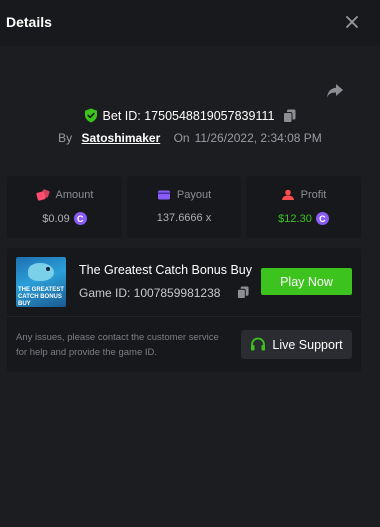 Image resolution: width=380 pixels, height=527 pixels. I want to click on stat-card-amount: Amount $0.09 C, so click(64, 207).